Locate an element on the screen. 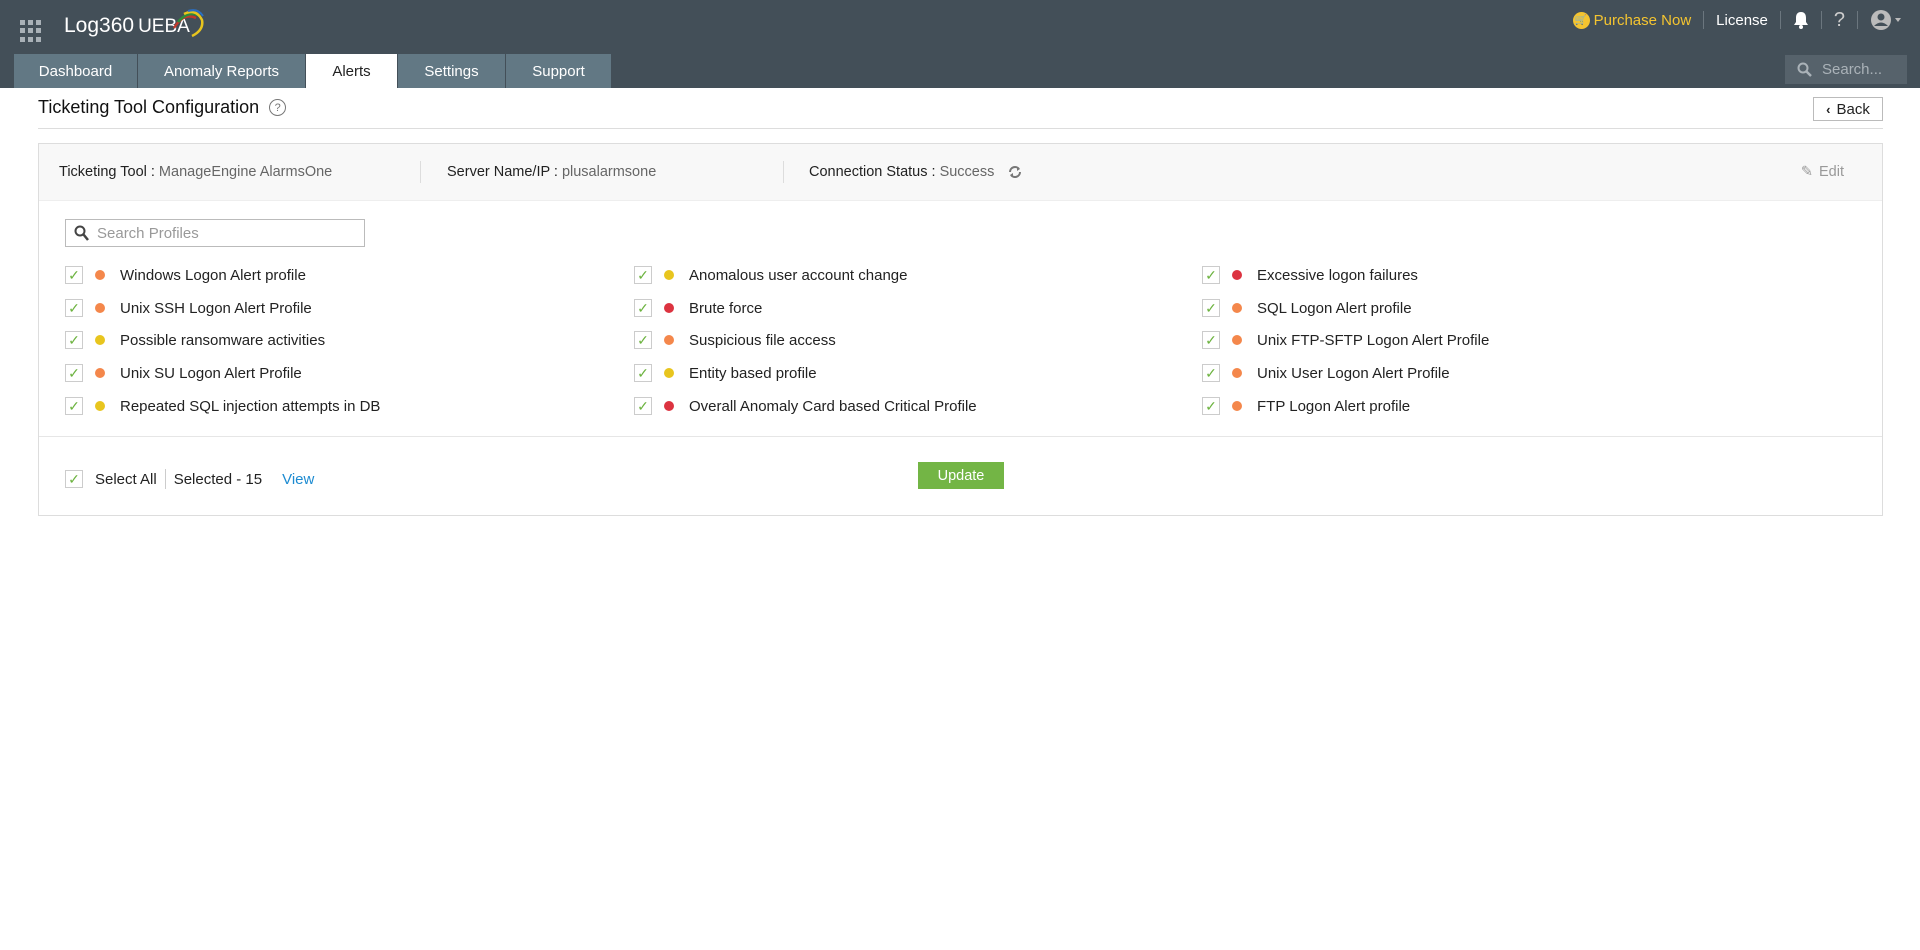 Image resolution: width=1920 pixels, height=950 pixels. profile-item: ✓ Unix User Logon Alert Profile is located at coordinates (1326, 373).